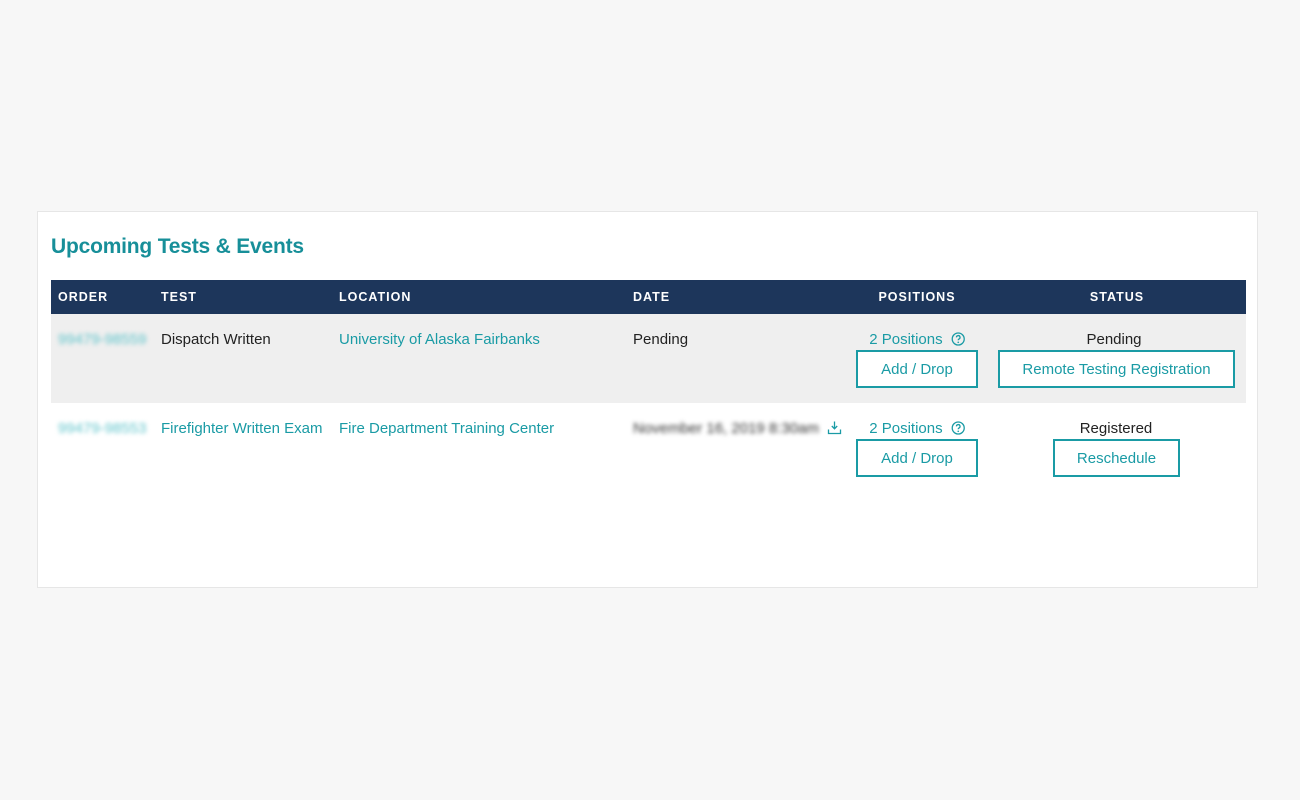 The image size is (1300, 800). What do you see at coordinates (241, 428) in the screenshot?
I see `test-name-link: Firefighter Written Exam` at bounding box center [241, 428].